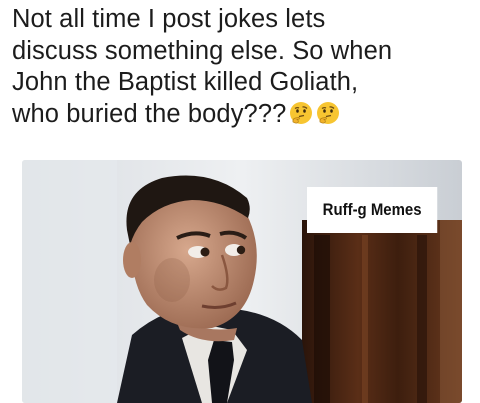 The image size is (480, 403). I want to click on caption-line-4: who buried the body???, so click(149, 113).